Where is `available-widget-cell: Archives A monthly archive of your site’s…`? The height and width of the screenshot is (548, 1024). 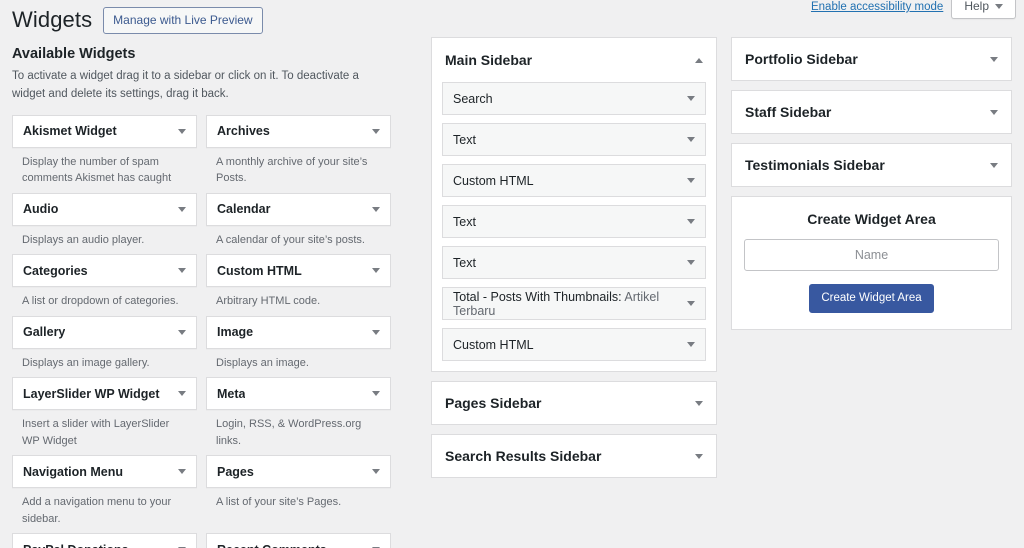
available-widget-cell: Archives A monthly archive of your site’s… is located at coordinates (298, 150).